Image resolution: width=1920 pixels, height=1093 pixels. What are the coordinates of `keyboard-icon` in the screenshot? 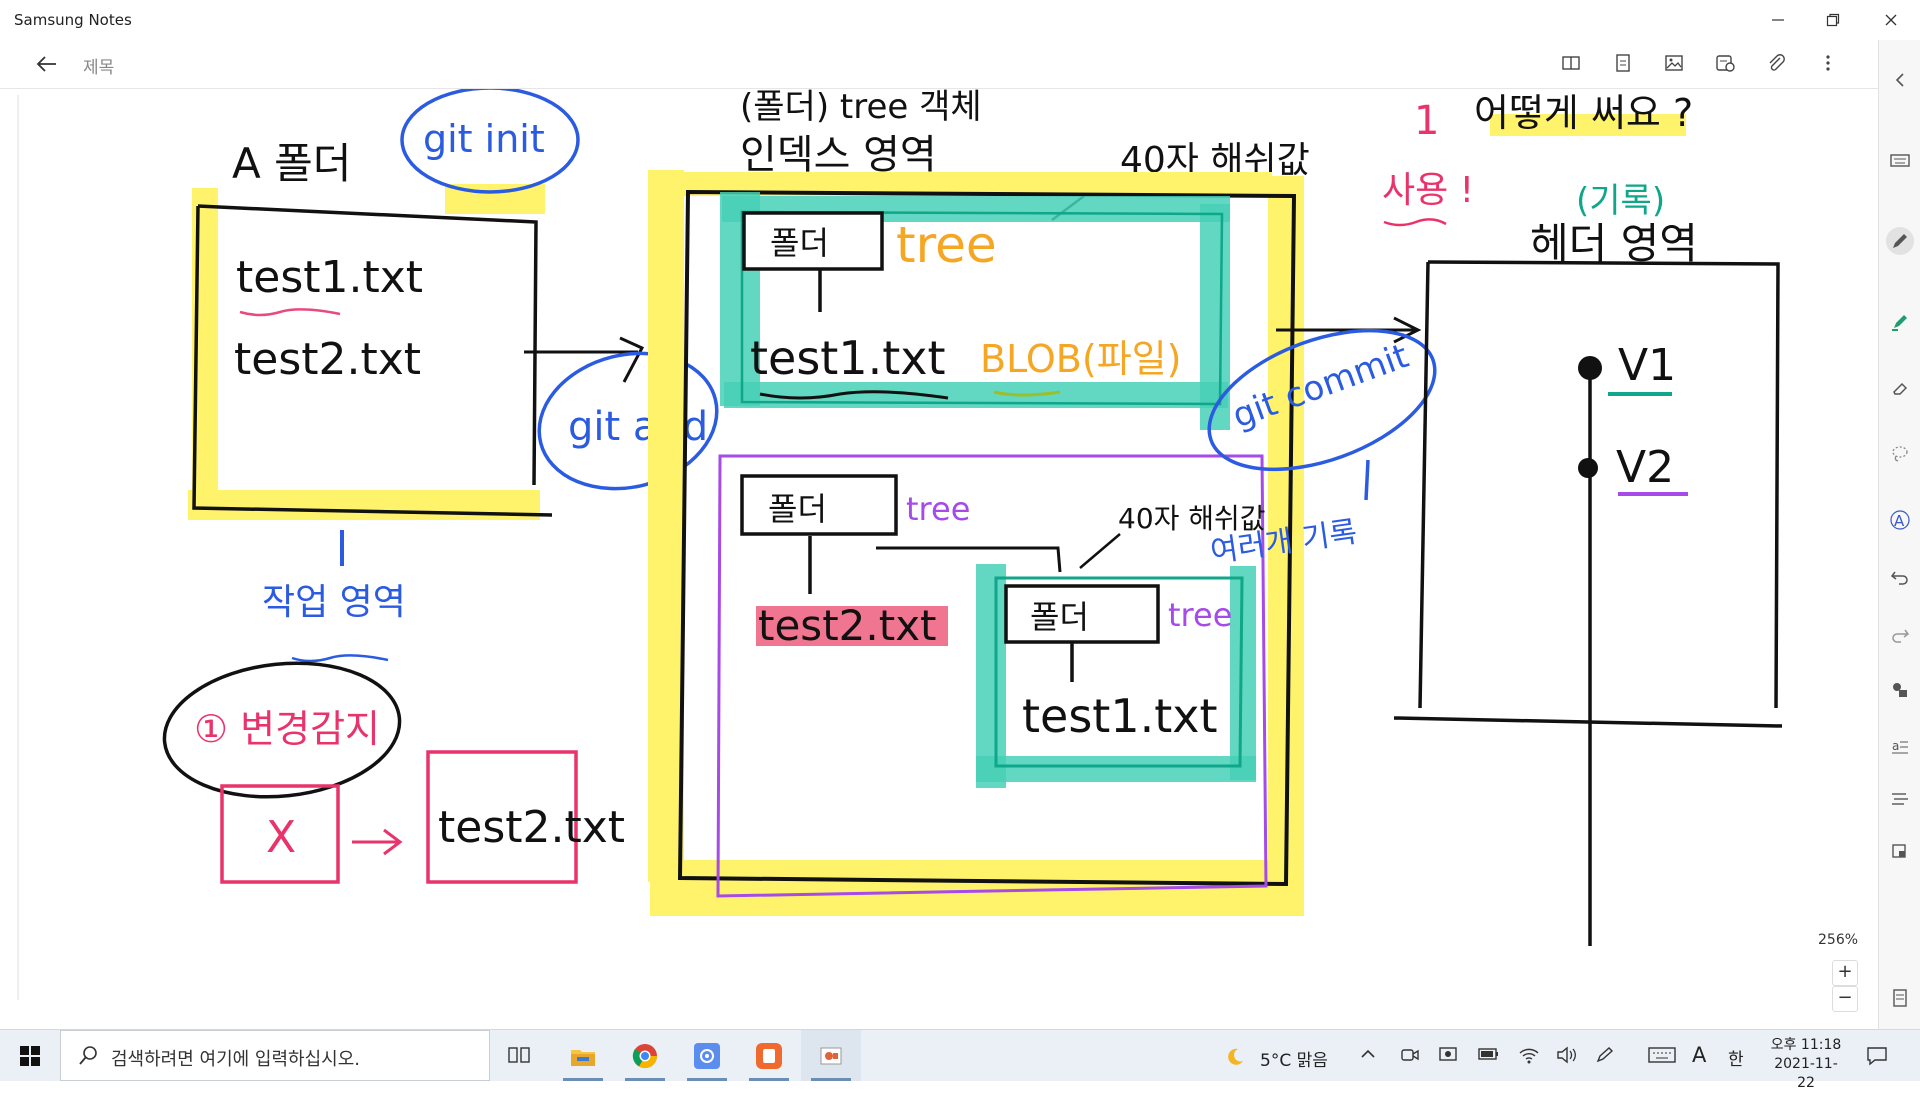 It's located at (1900, 160).